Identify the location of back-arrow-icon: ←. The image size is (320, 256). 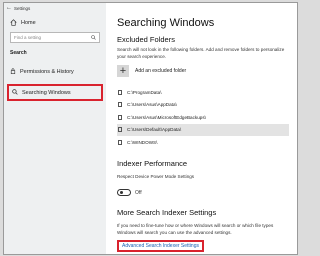
(9, 8).